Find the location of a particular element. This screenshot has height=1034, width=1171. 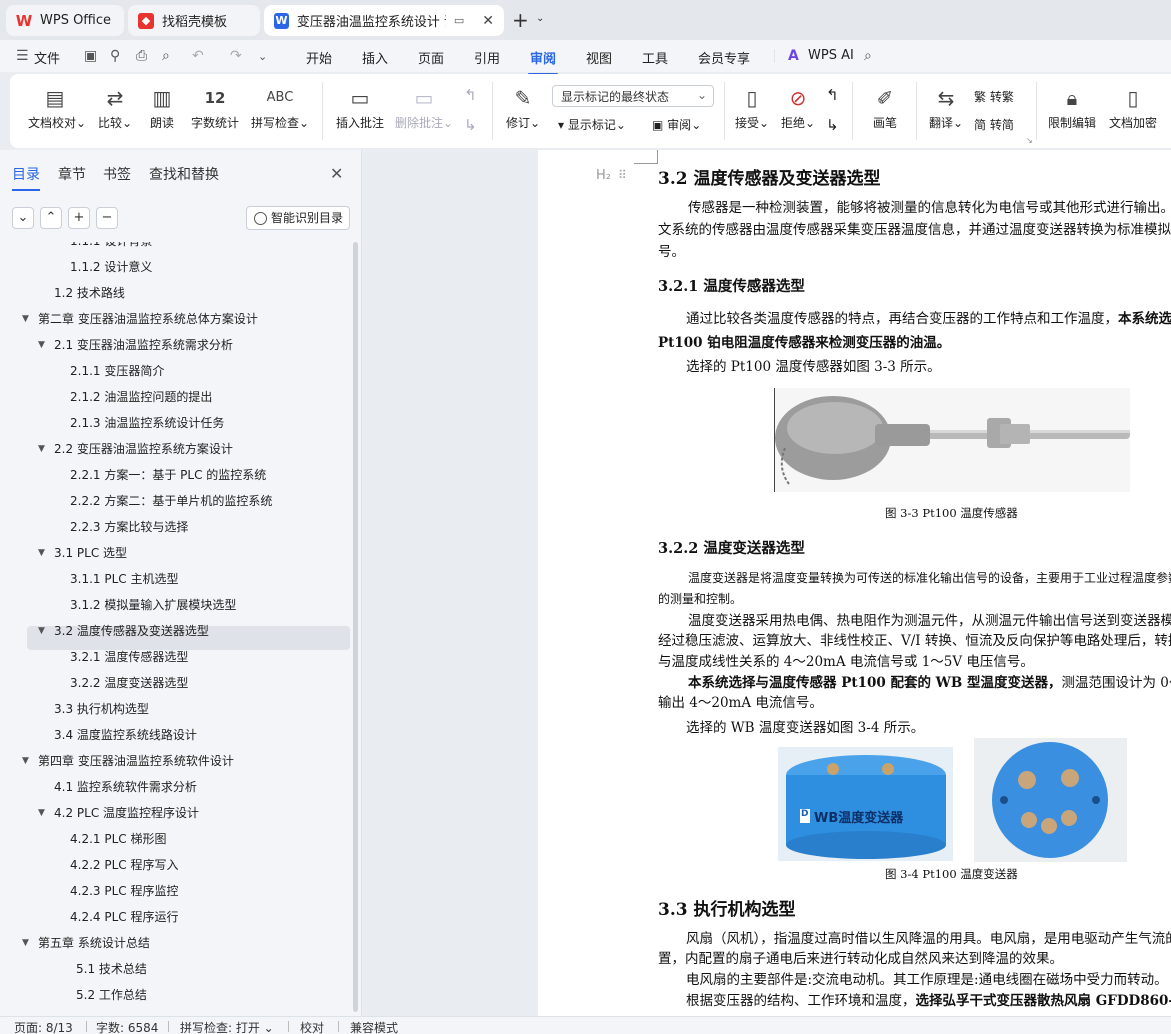

toc-item: 5.2 工作总结 is located at coordinates (111, 995).